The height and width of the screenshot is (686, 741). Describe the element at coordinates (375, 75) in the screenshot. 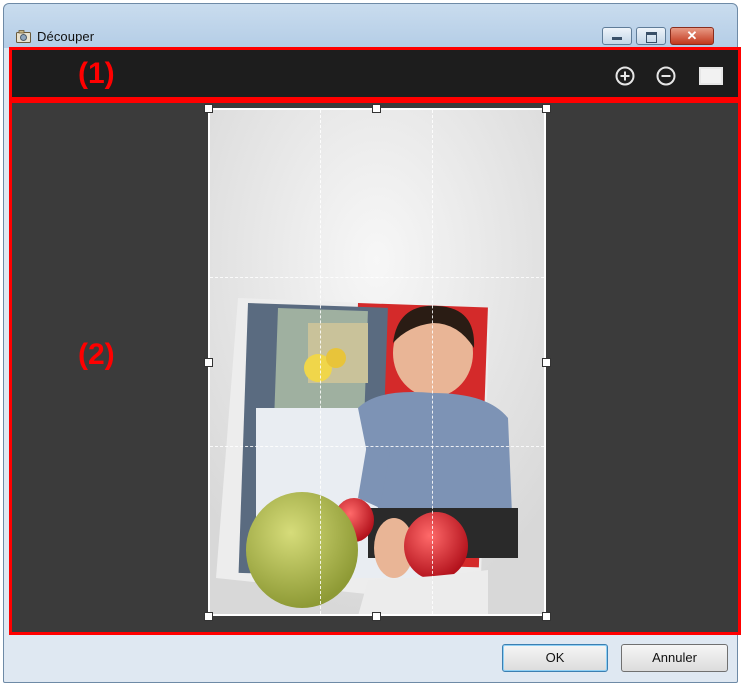

I see `annotation-frame-toolbar` at that location.